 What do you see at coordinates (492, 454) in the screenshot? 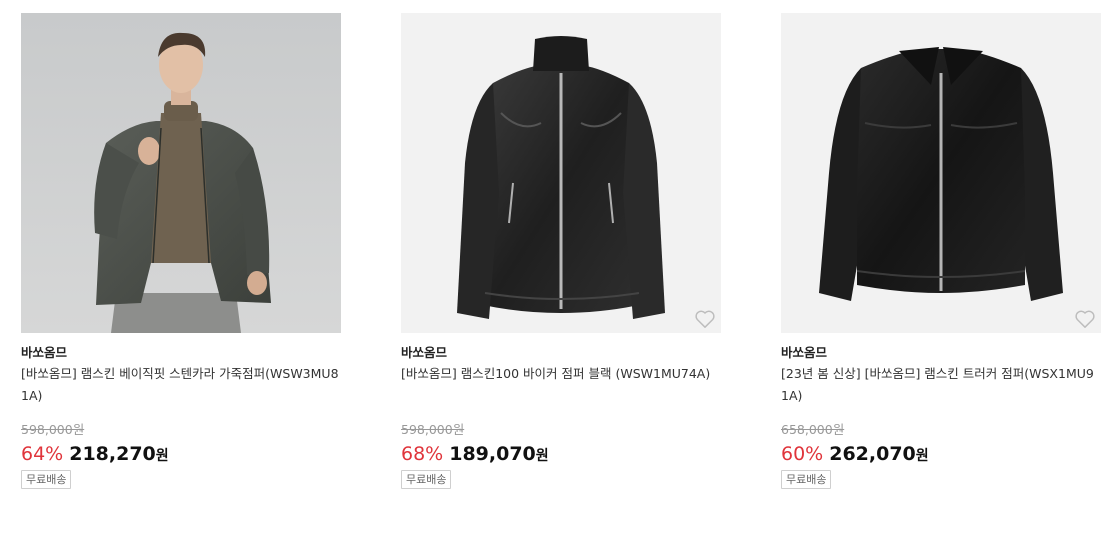
I see `sale-price: 189,070` at bounding box center [492, 454].